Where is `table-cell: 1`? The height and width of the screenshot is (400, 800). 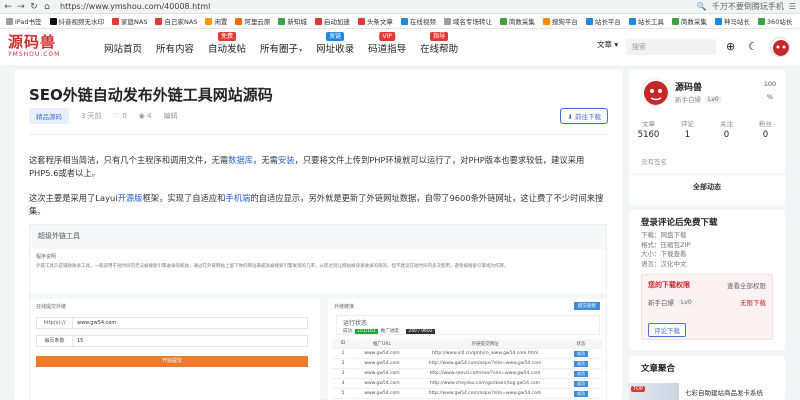
table-cell: 1 is located at coordinates (343, 353).